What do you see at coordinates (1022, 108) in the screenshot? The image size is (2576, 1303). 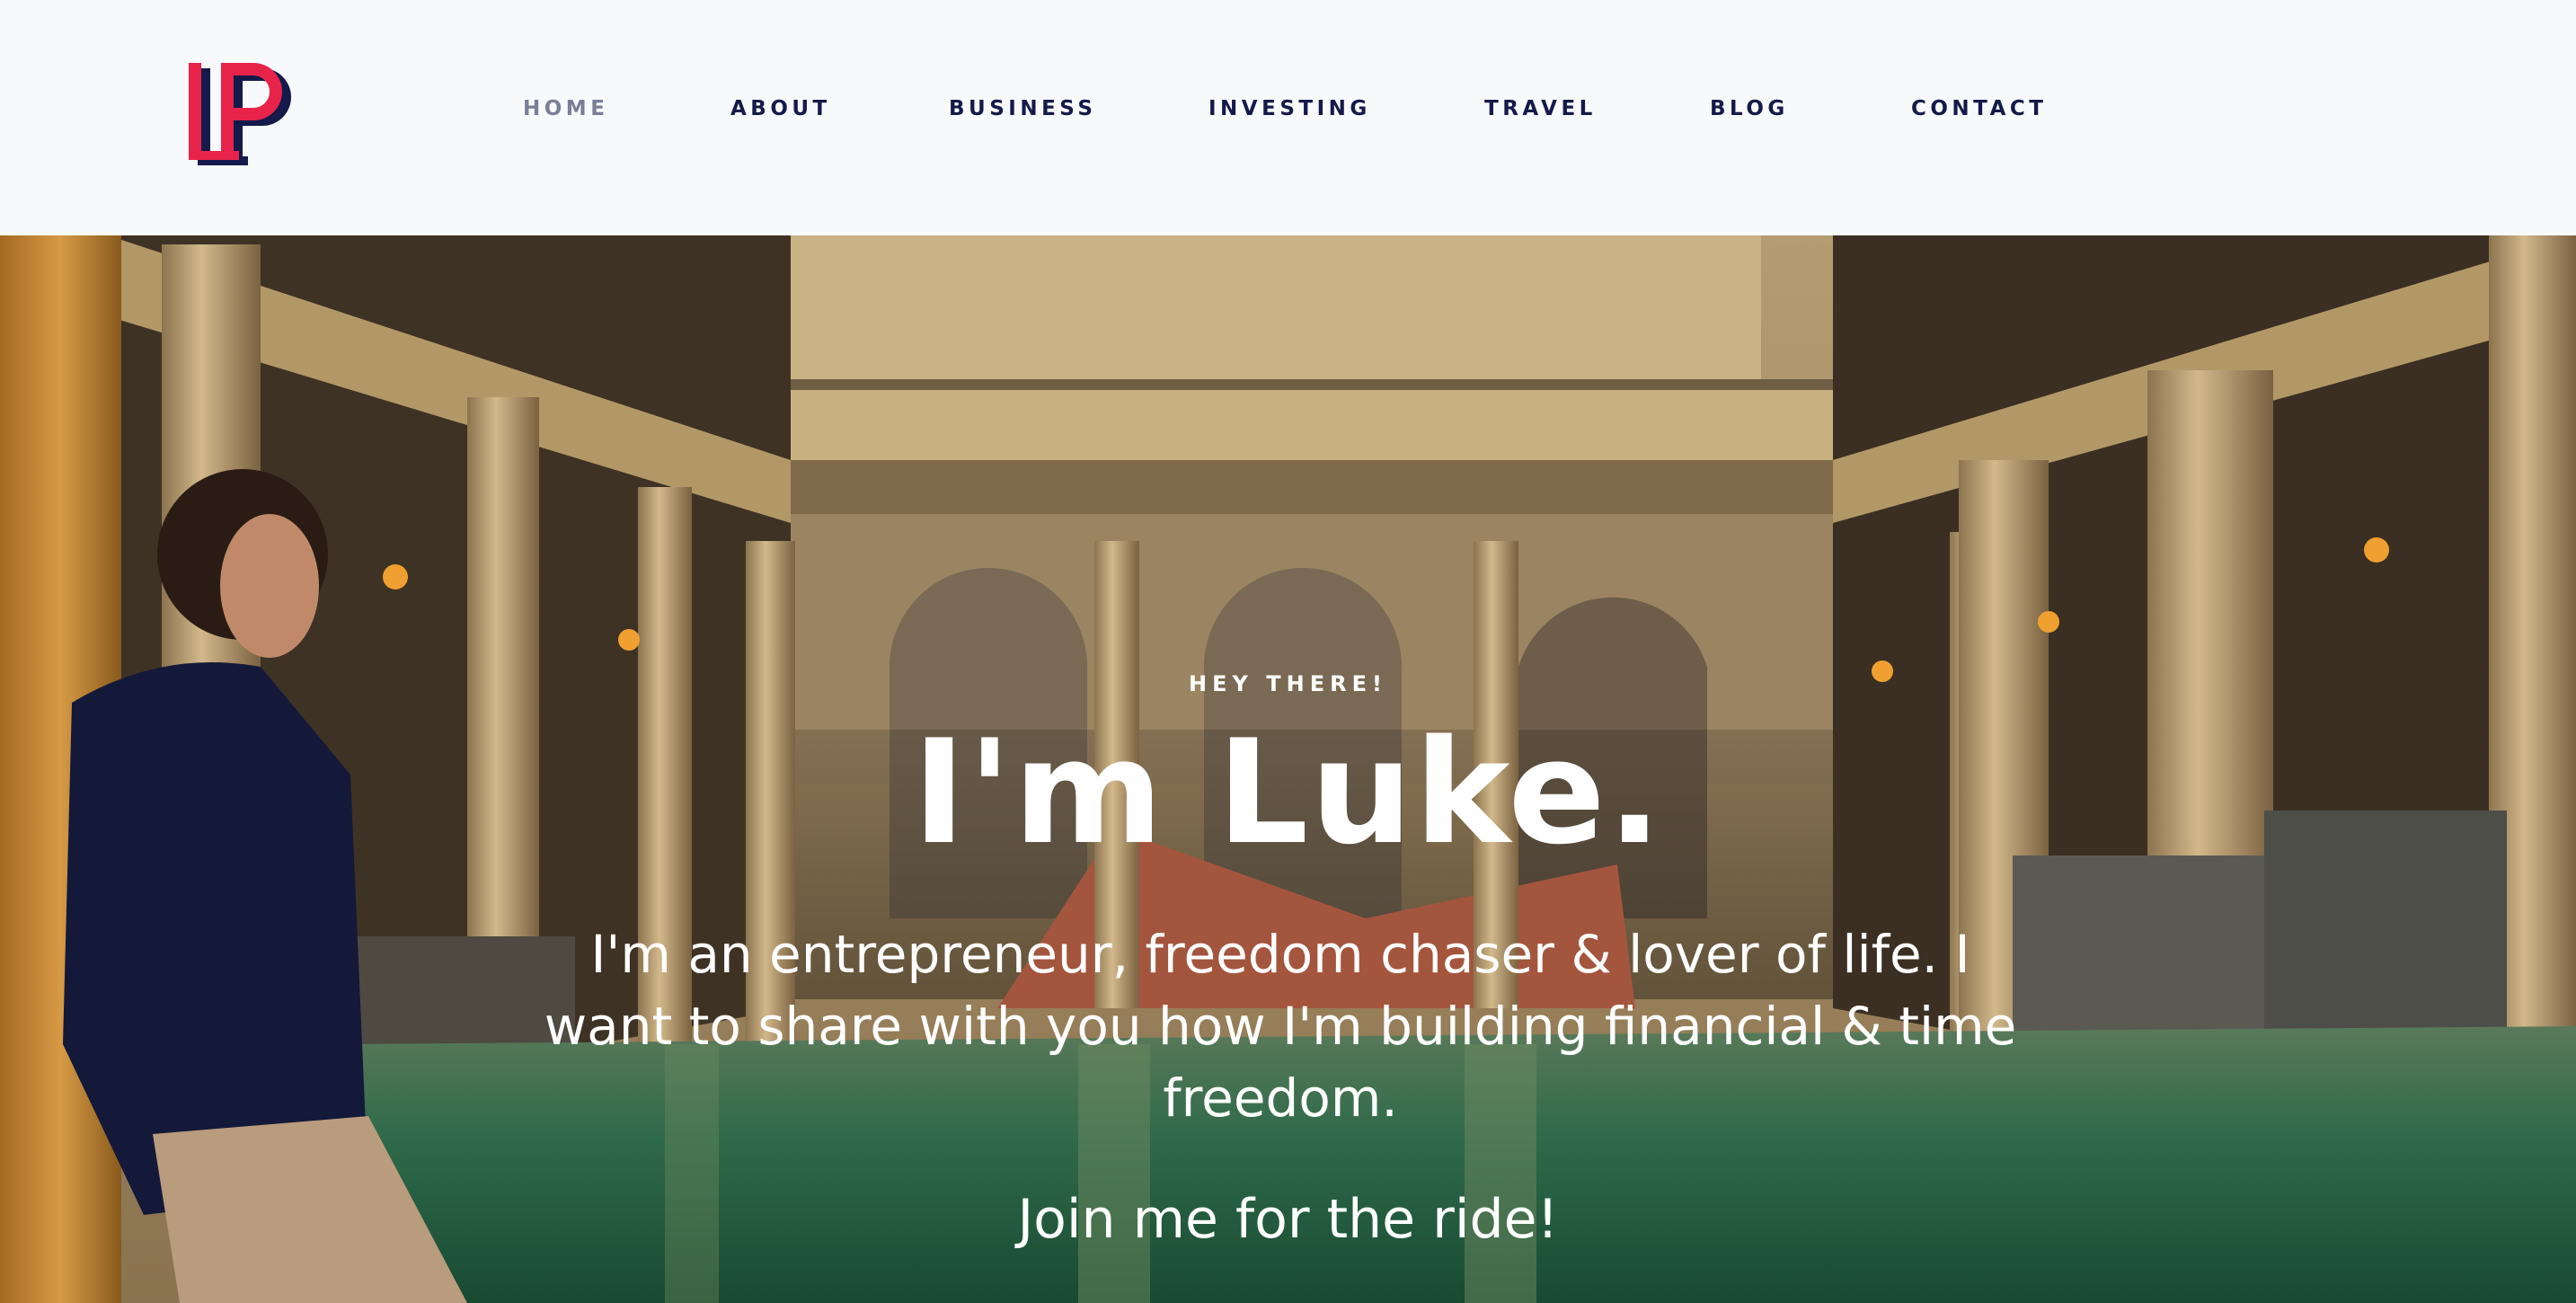 I see `nav-business: BUSINESS` at bounding box center [1022, 108].